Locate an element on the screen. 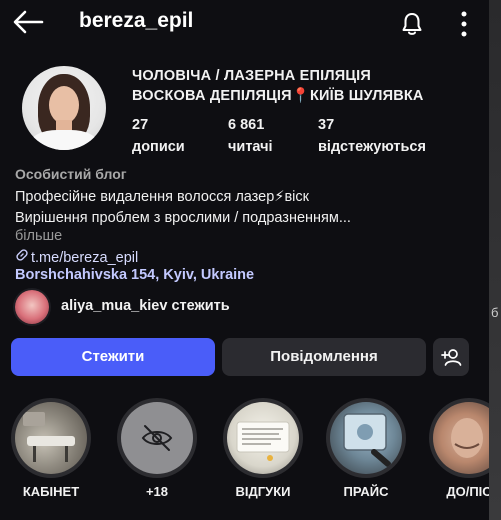 The height and width of the screenshot is (520, 501). following-stat: 37 відстежуються is located at coordinates (372, 136).